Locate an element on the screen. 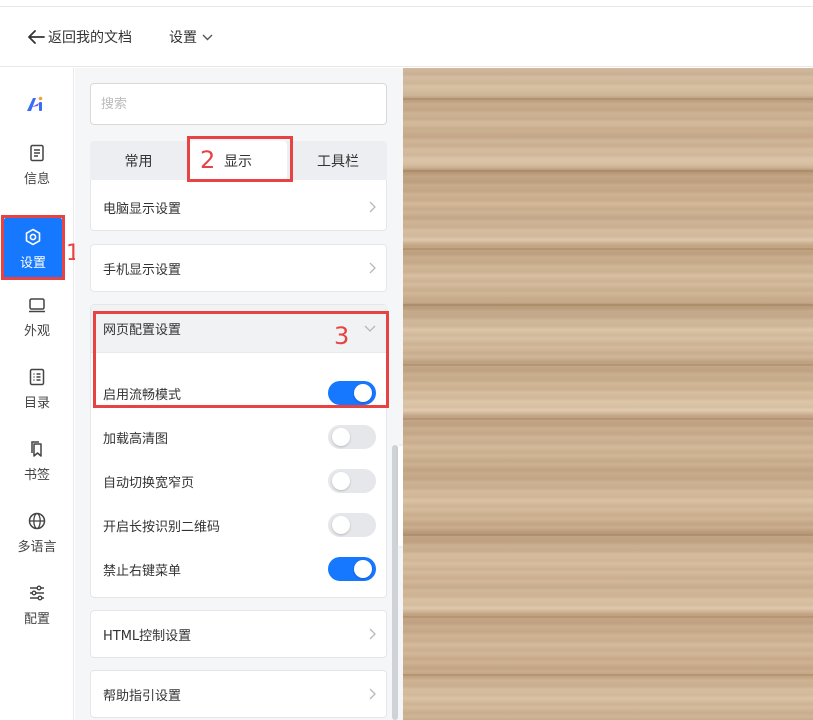  top-header: 返回我的文档 设置 is located at coordinates (406, 37).